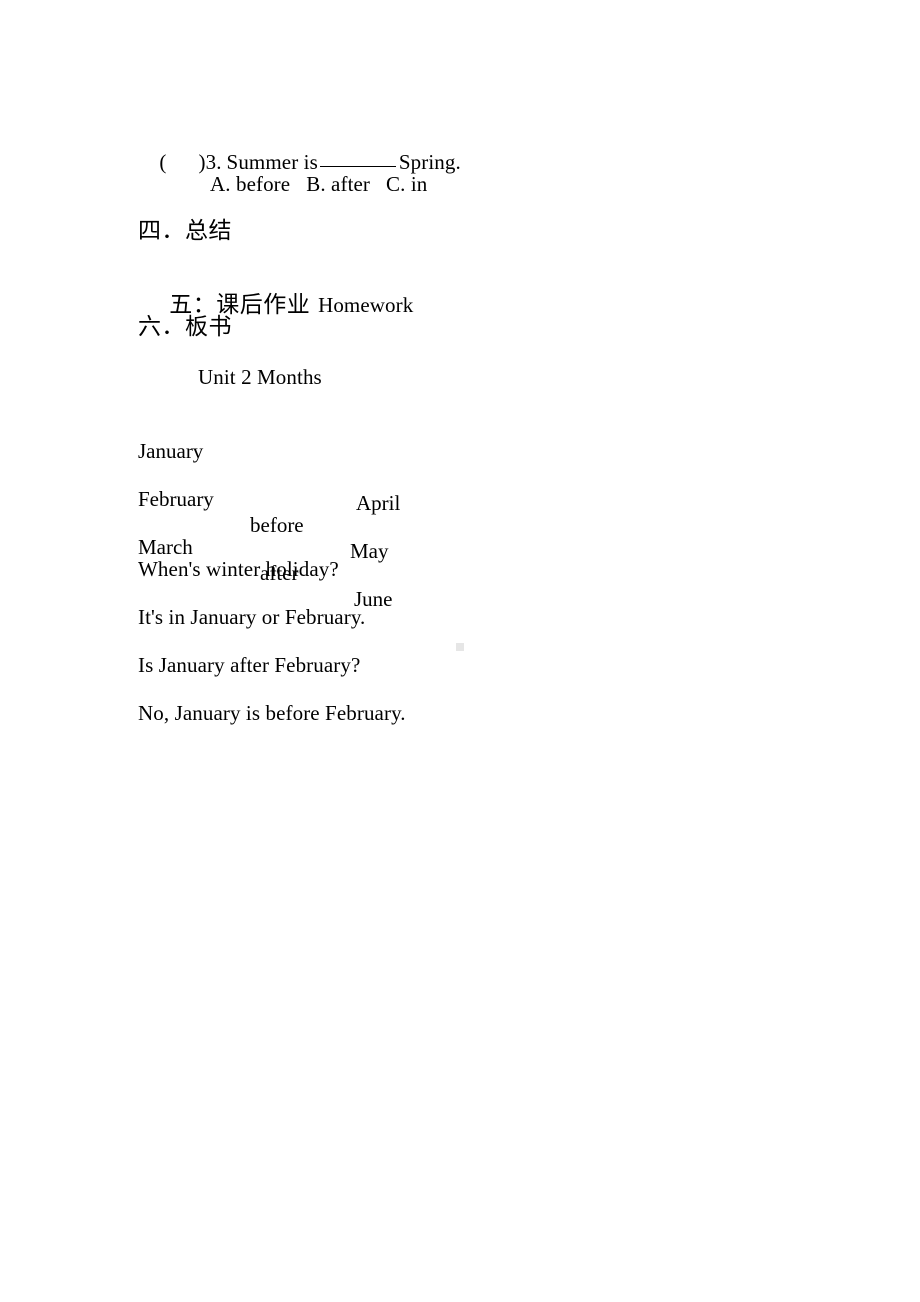  Describe the element at coordinates (249, 665) in the screenshot. I see `board-sentence: Is January after February?` at that location.